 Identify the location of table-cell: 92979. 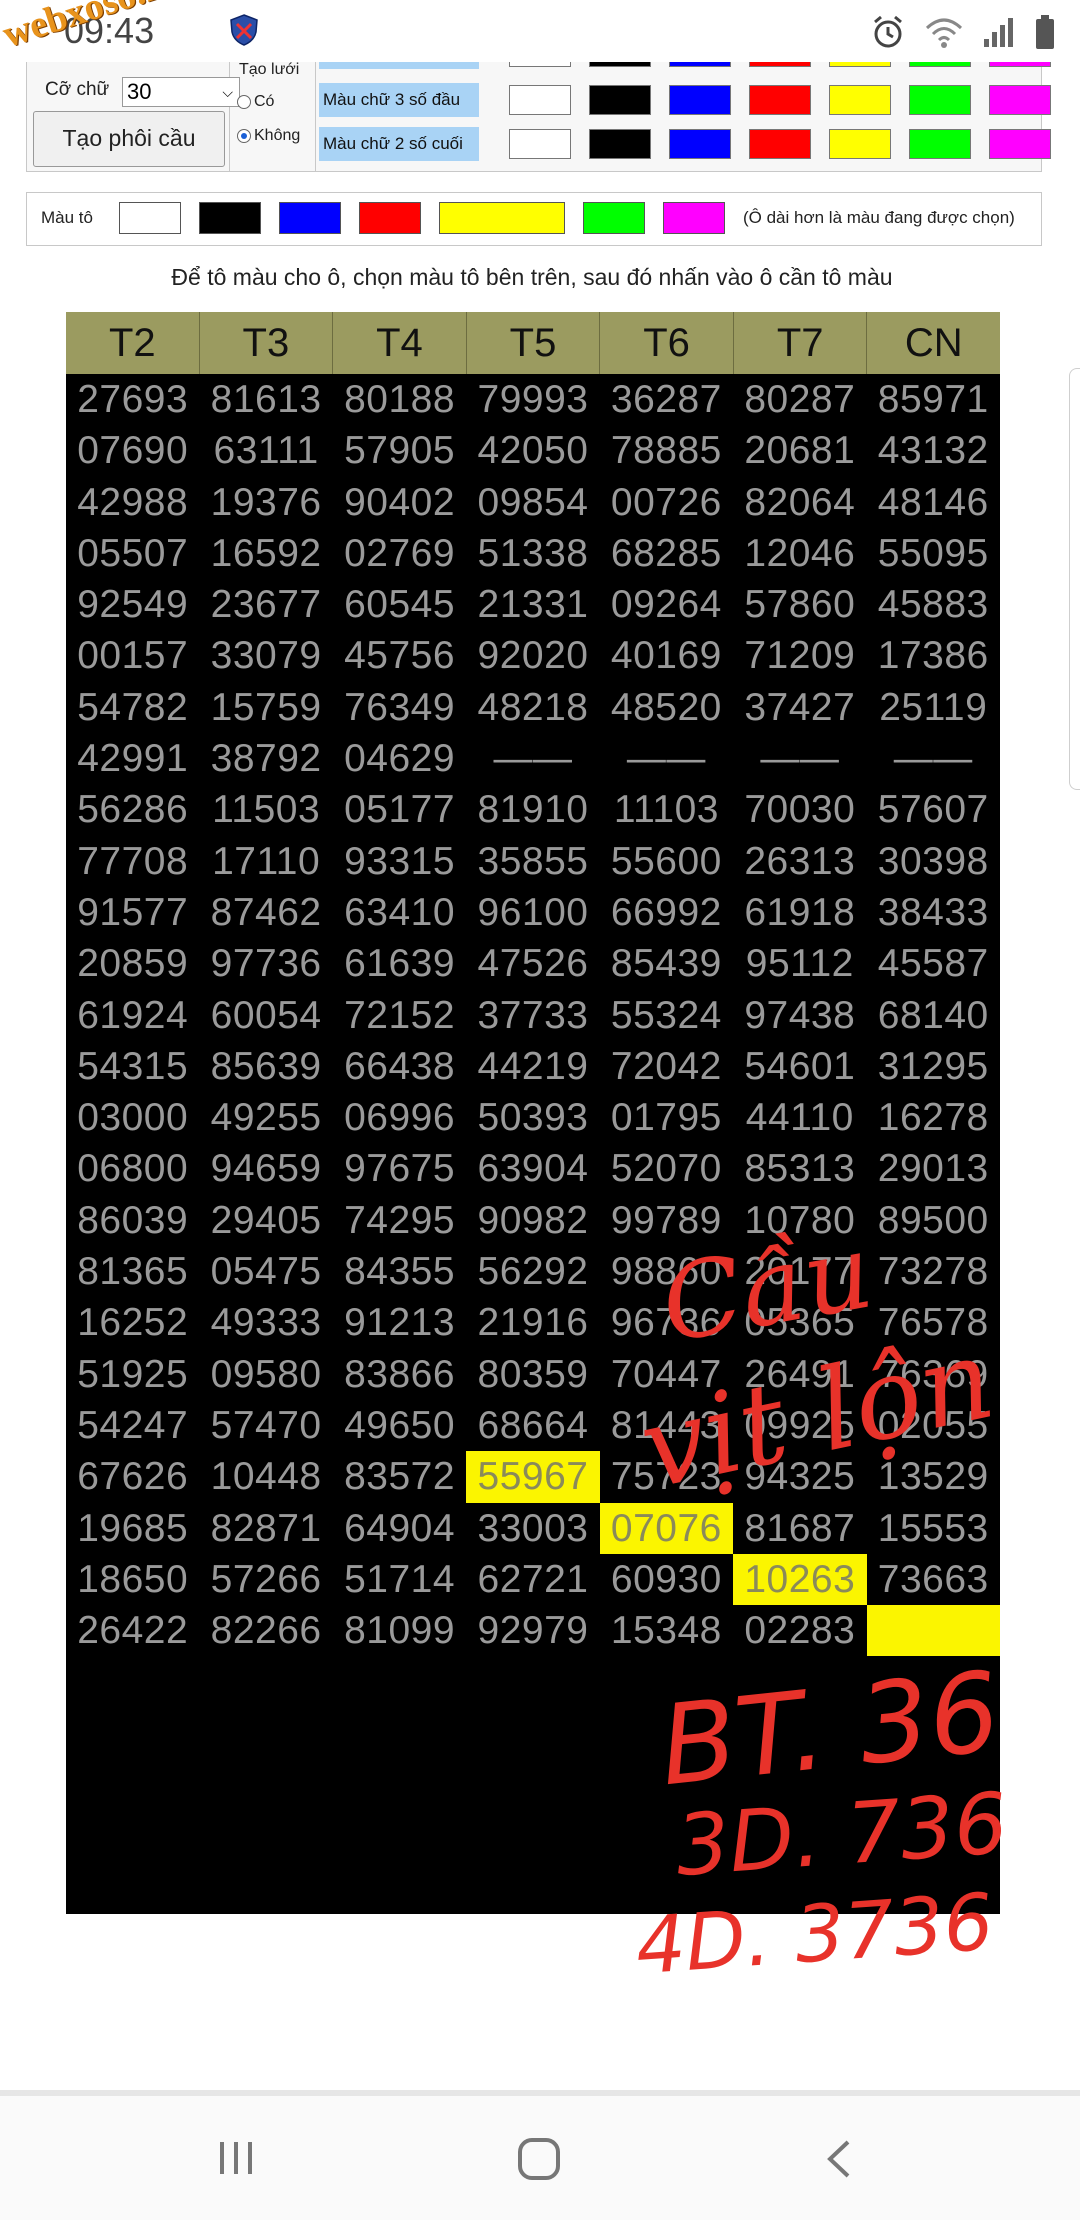
(532, 1630).